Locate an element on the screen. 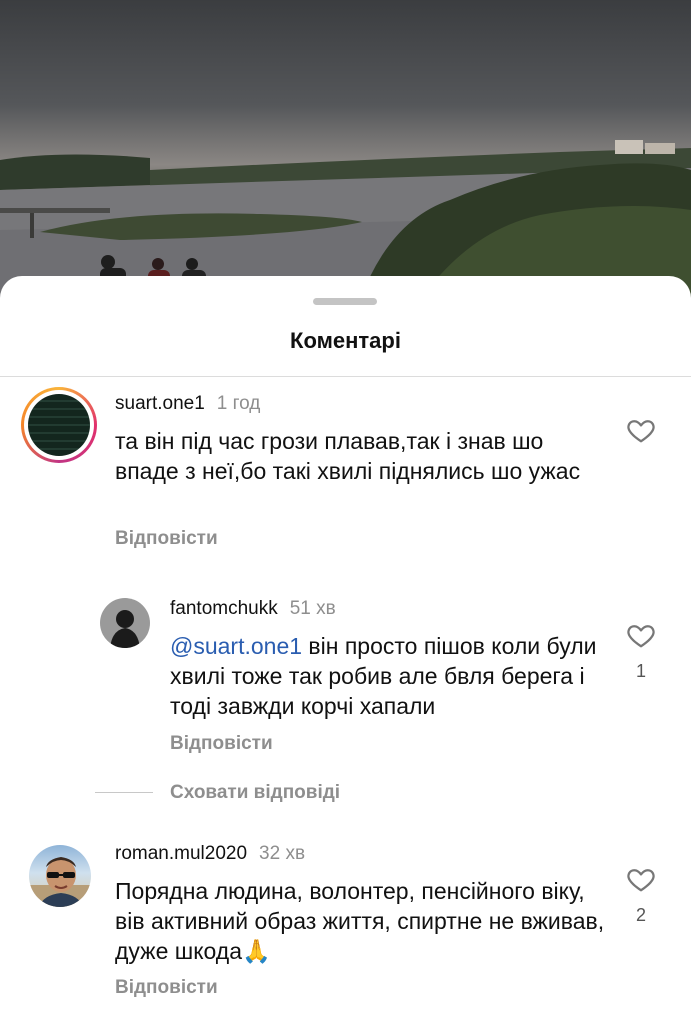 The width and height of the screenshot is (691, 1024). comment-username-line: roman.mul2020 32 хв is located at coordinates (210, 854).